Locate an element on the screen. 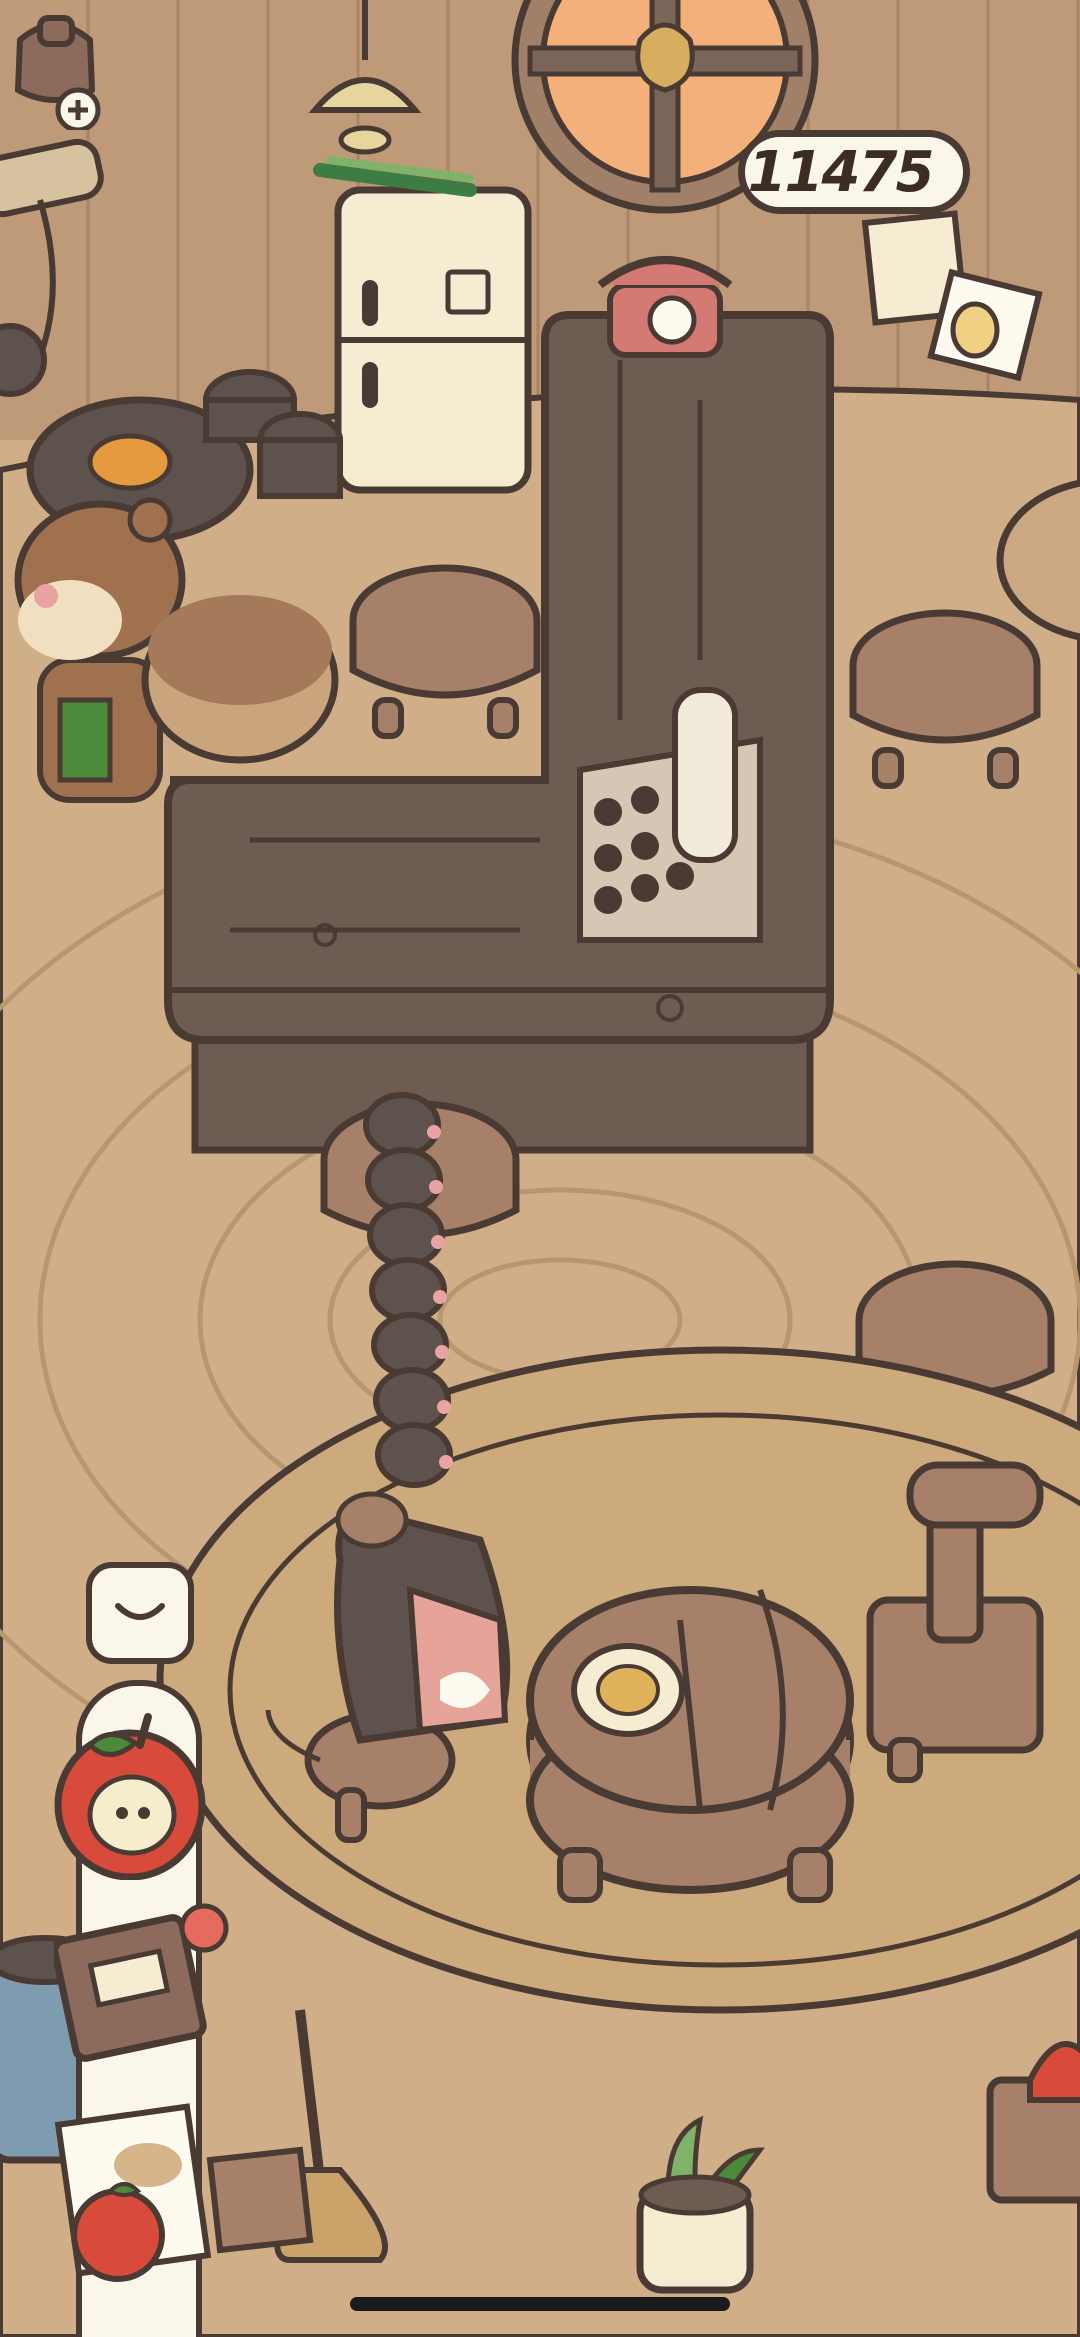 The height and width of the screenshot is (2337, 1080). collapse-menu-button is located at coordinates (140, 1613).